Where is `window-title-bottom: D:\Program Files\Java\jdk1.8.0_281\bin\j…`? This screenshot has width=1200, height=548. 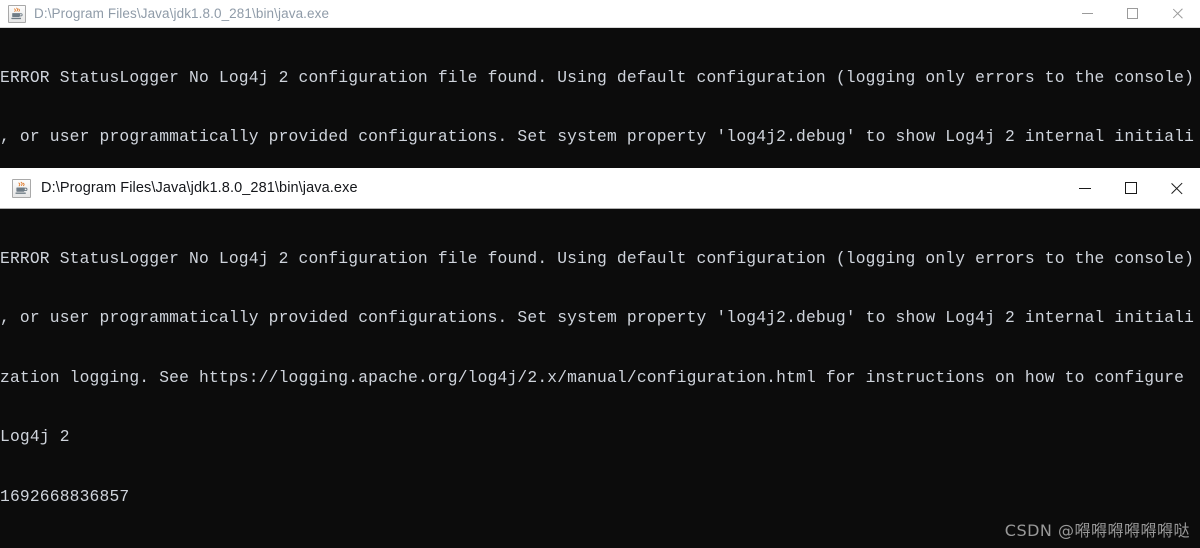
window-title-bottom: D:\Program Files\Java\jdk1.8.0_281\bin\j… is located at coordinates (199, 188).